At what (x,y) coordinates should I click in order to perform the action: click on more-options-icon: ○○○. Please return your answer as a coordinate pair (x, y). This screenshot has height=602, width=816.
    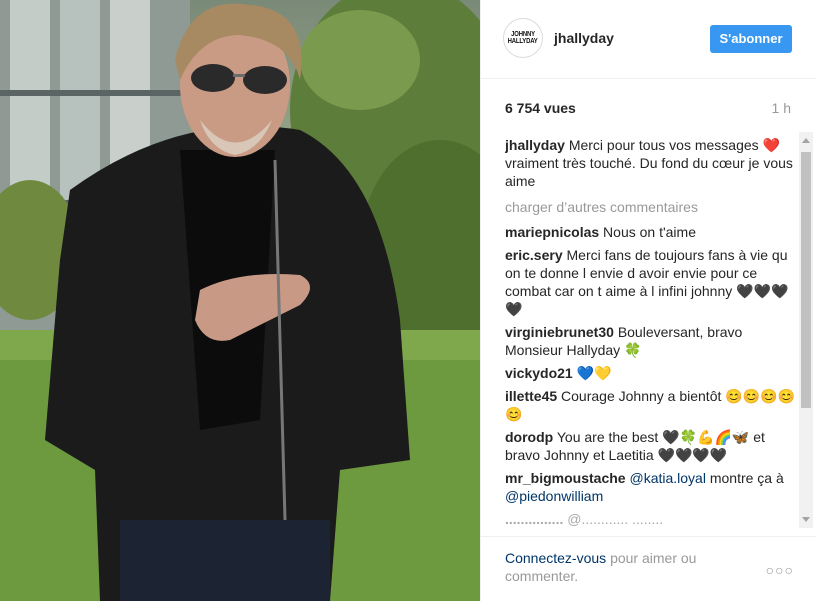
    Looking at the image, I should click on (780, 570).